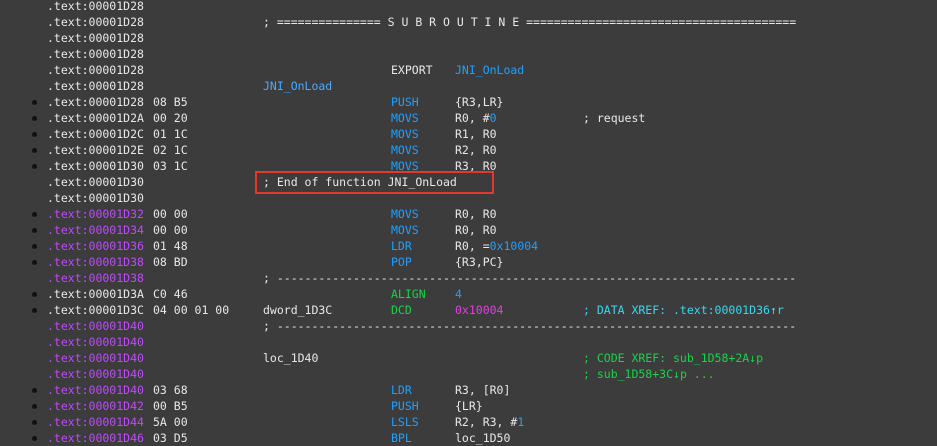 The height and width of the screenshot is (446, 937). I want to click on instruction-mnemonic: DCD, so click(401, 310).